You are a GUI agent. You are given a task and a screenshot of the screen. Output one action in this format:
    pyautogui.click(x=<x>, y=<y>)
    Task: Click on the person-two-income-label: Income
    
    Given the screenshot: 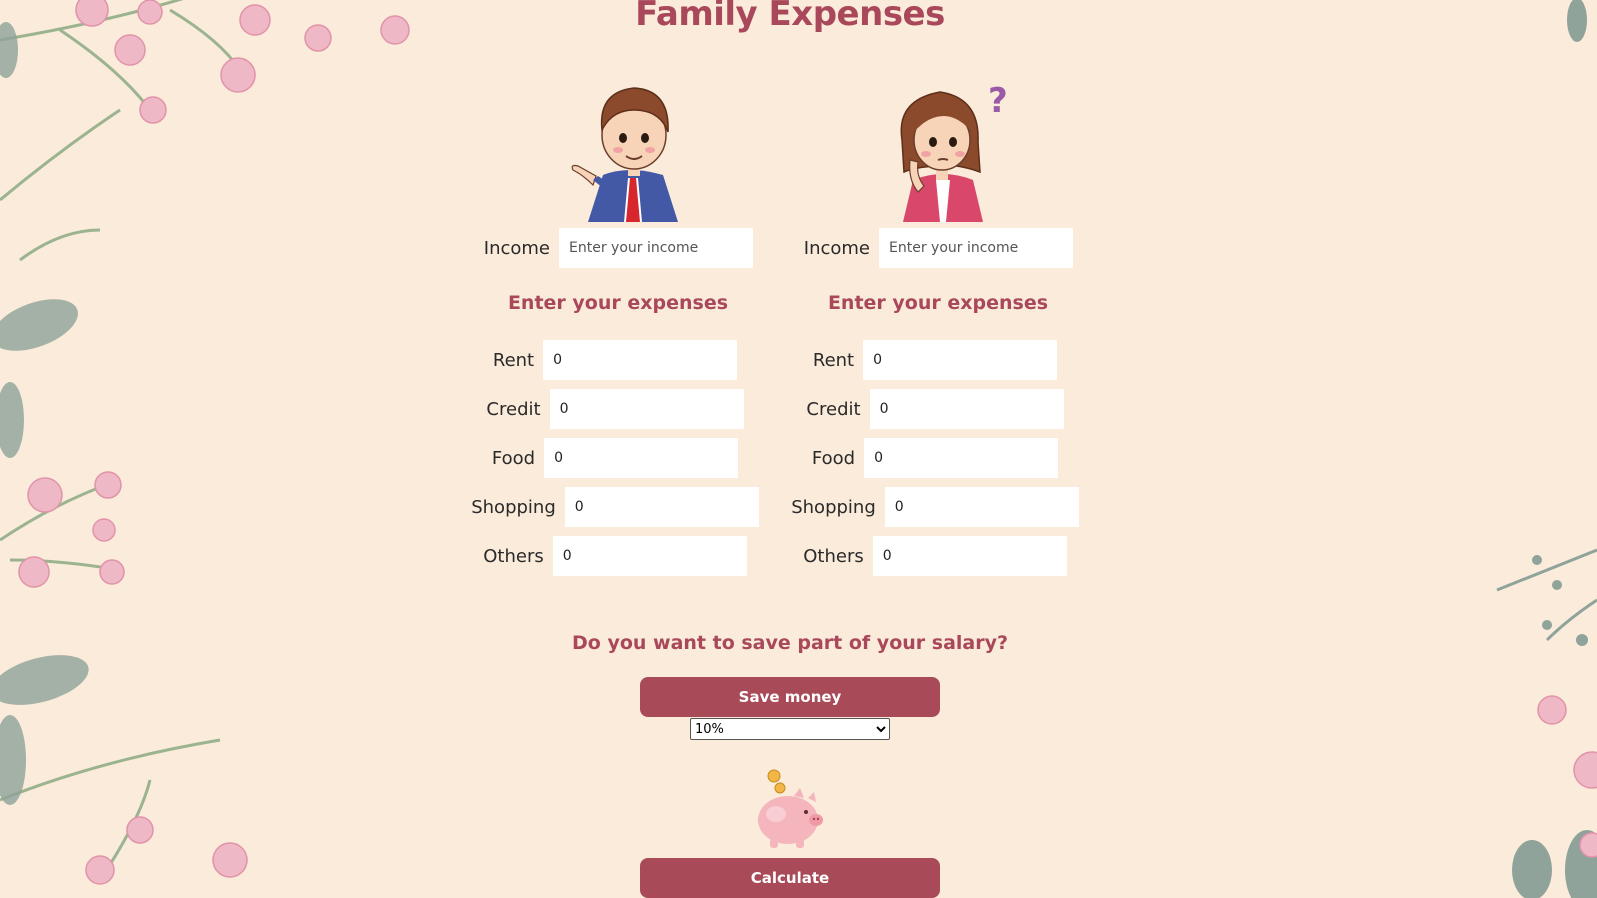 What is the action you would take?
    pyautogui.click(x=836, y=248)
    